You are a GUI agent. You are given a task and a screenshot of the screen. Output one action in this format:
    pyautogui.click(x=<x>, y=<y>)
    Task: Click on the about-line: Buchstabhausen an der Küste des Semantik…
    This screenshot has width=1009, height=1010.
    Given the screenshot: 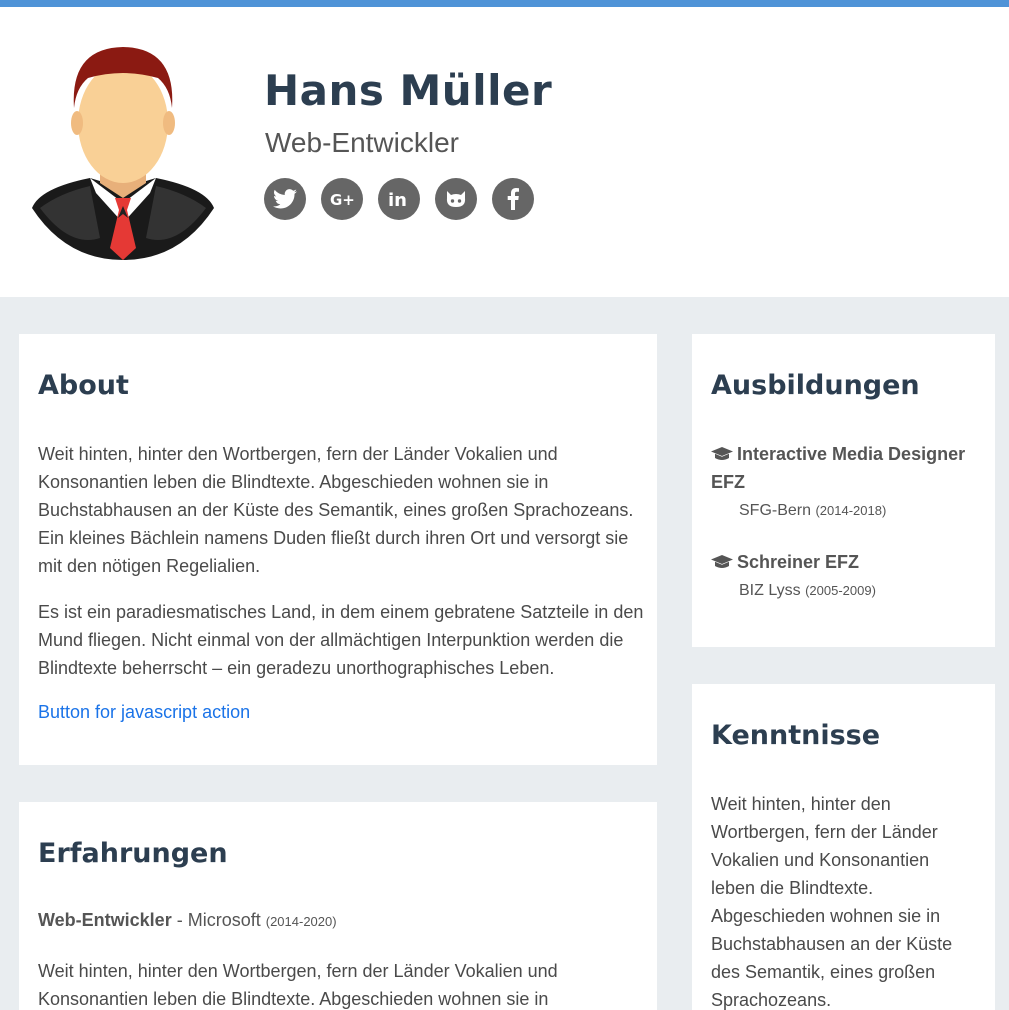 What is the action you would take?
    pyautogui.click(x=336, y=510)
    